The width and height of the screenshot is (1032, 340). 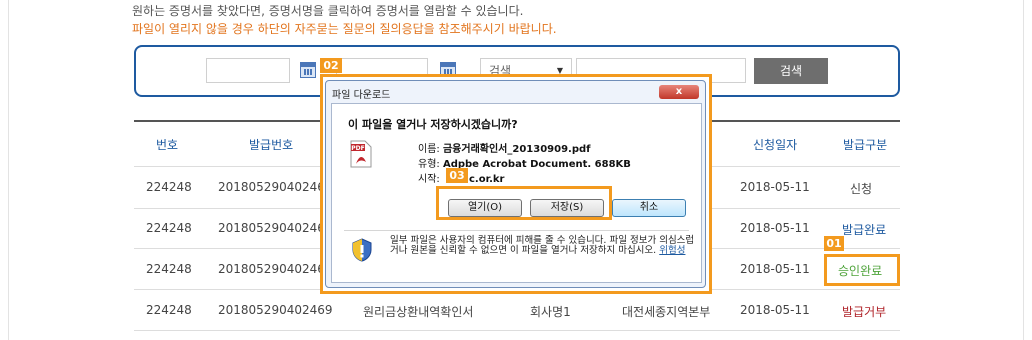 What do you see at coordinates (666, 312) in the screenshot?
I see `cell-branch: 대전세종지역본부` at bounding box center [666, 312].